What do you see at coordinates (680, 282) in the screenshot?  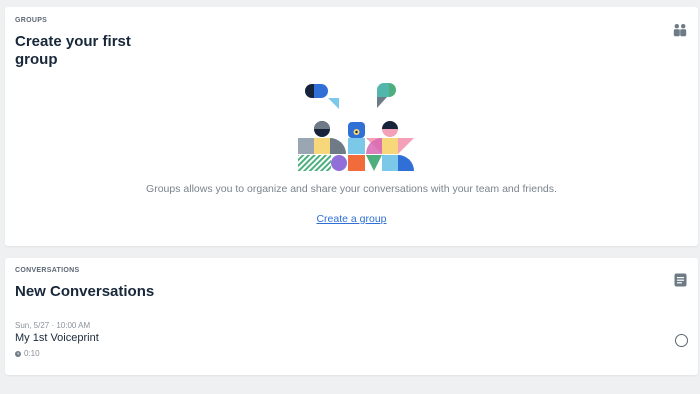 I see `document-icon` at bounding box center [680, 282].